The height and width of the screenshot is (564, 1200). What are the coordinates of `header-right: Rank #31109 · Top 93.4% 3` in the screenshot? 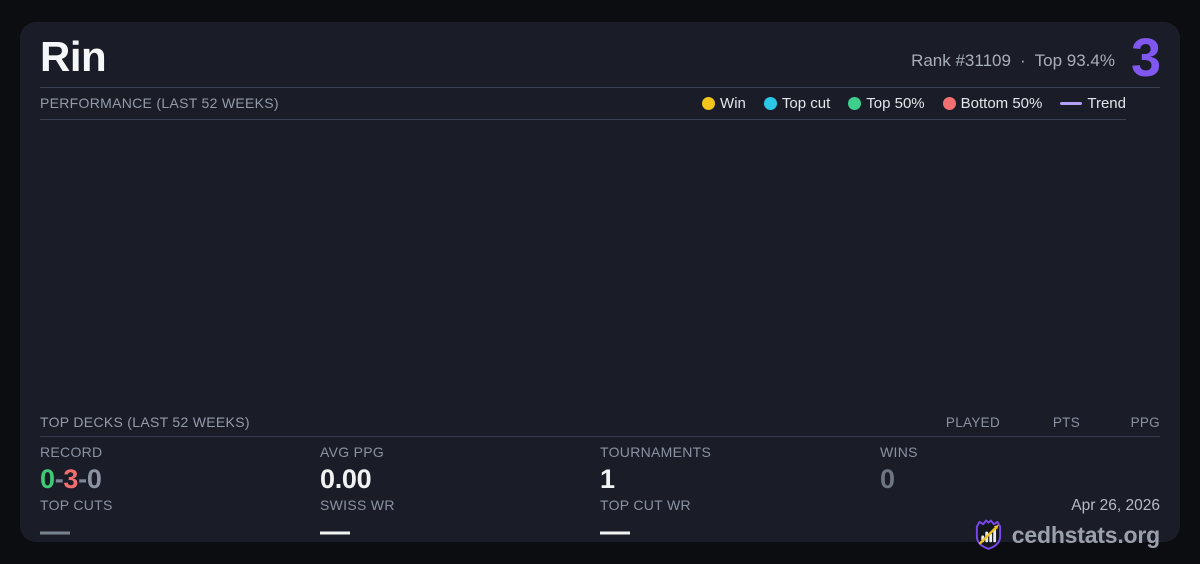 It's located at (1036, 58).